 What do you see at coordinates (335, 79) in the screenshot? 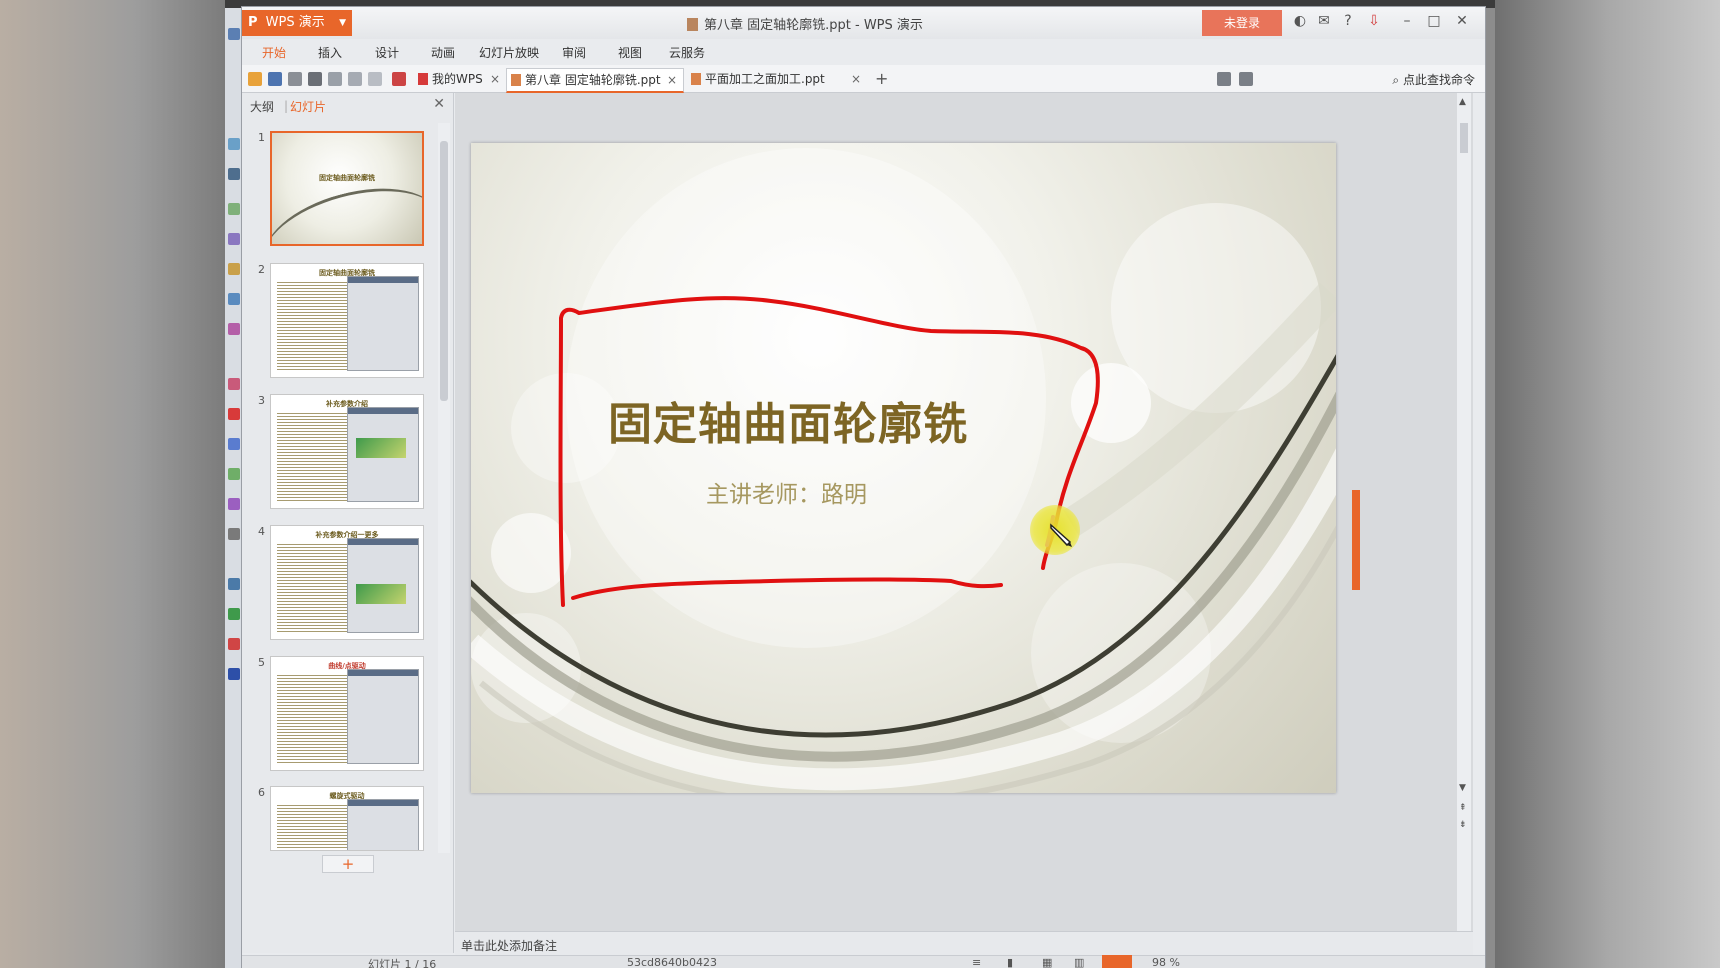
I see `print-preview-icon` at bounding box center [335, 79].